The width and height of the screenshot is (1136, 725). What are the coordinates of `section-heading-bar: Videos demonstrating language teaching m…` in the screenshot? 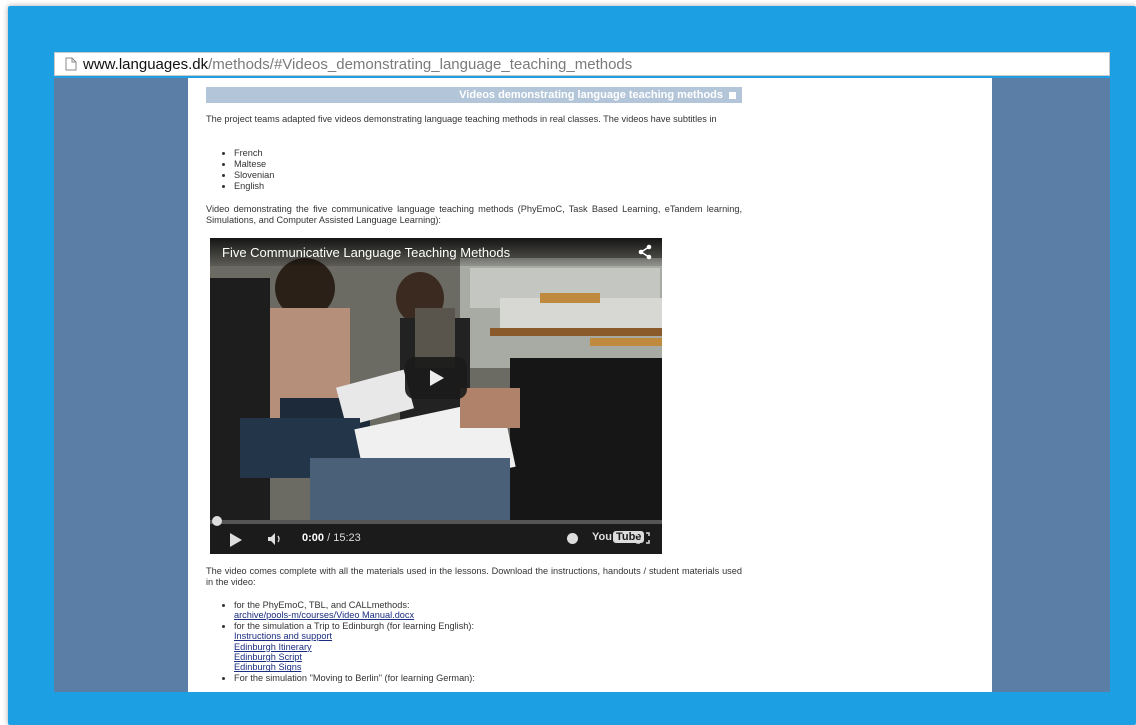 It's located at (474, 95).